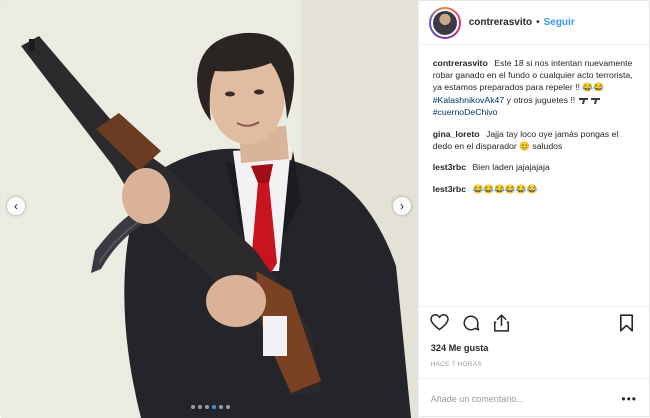 This screenshot has width=650, height=418. I want to click on bookmark-icon, so click(626, 323).